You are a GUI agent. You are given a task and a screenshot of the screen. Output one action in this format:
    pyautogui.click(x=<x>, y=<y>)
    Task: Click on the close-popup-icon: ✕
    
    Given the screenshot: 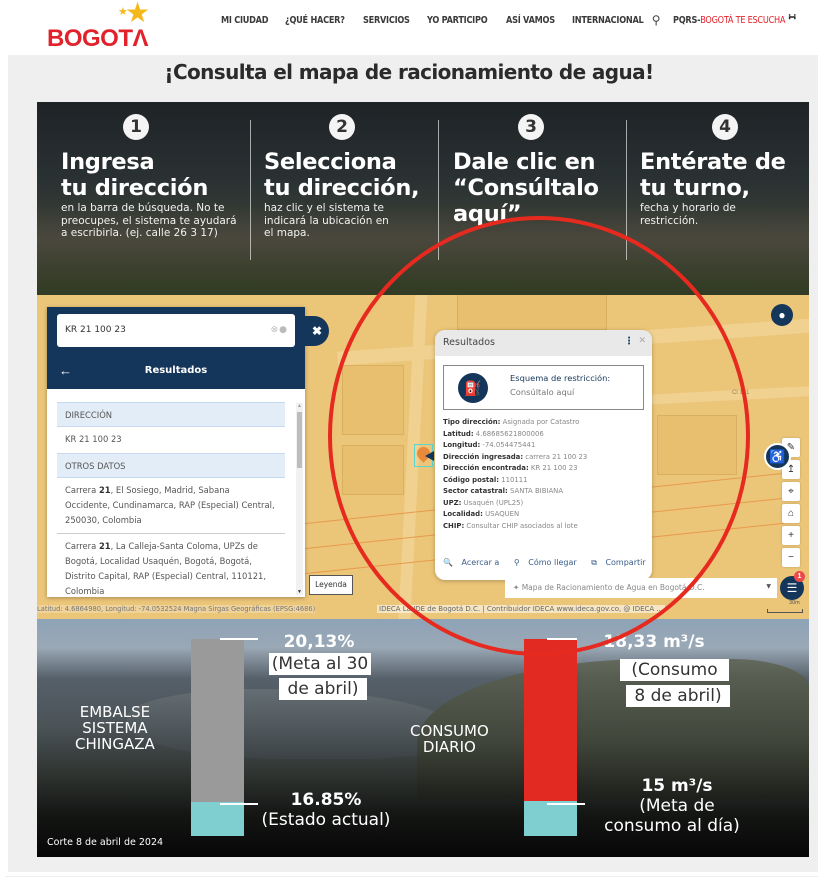 What is the action you would take?
    pyautogui.click(x=642, y=341)
    